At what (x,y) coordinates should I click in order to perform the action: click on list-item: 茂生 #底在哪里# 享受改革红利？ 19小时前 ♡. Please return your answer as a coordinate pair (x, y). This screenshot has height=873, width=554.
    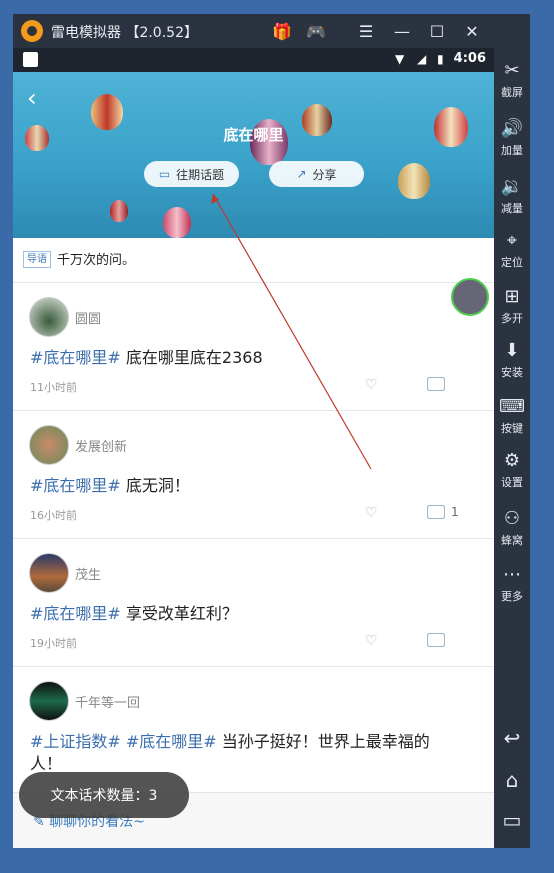
    Looking at the image, I should click on (253, 603).